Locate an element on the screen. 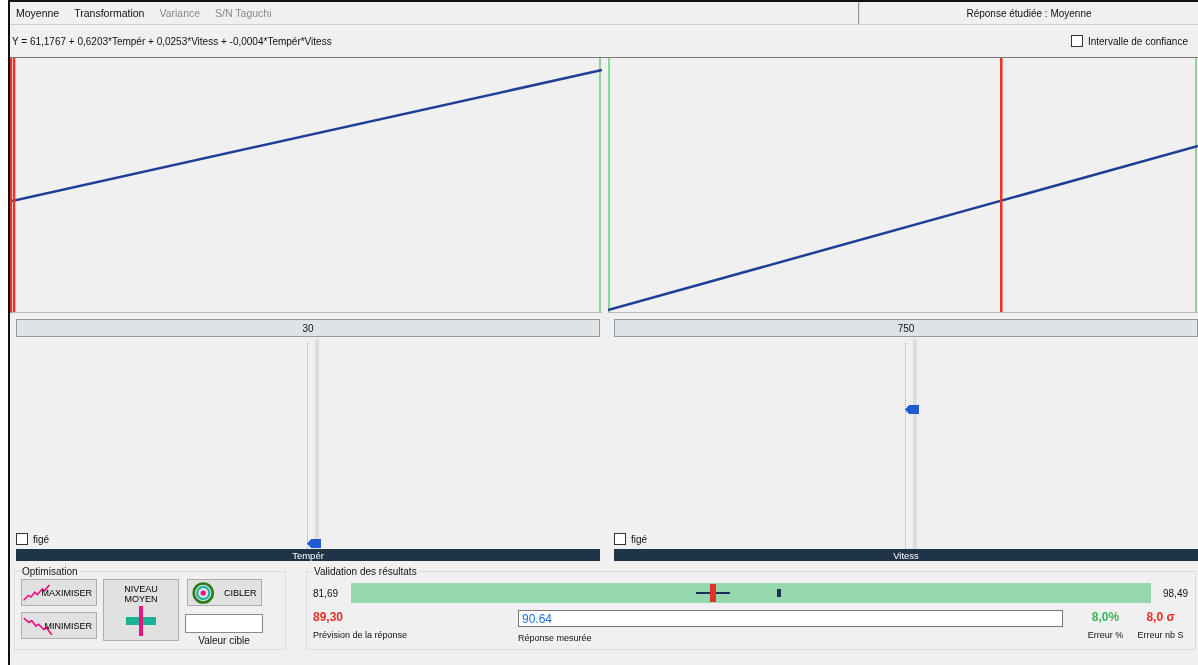  factor-name: Tempér is located at coordinates (308, 555).